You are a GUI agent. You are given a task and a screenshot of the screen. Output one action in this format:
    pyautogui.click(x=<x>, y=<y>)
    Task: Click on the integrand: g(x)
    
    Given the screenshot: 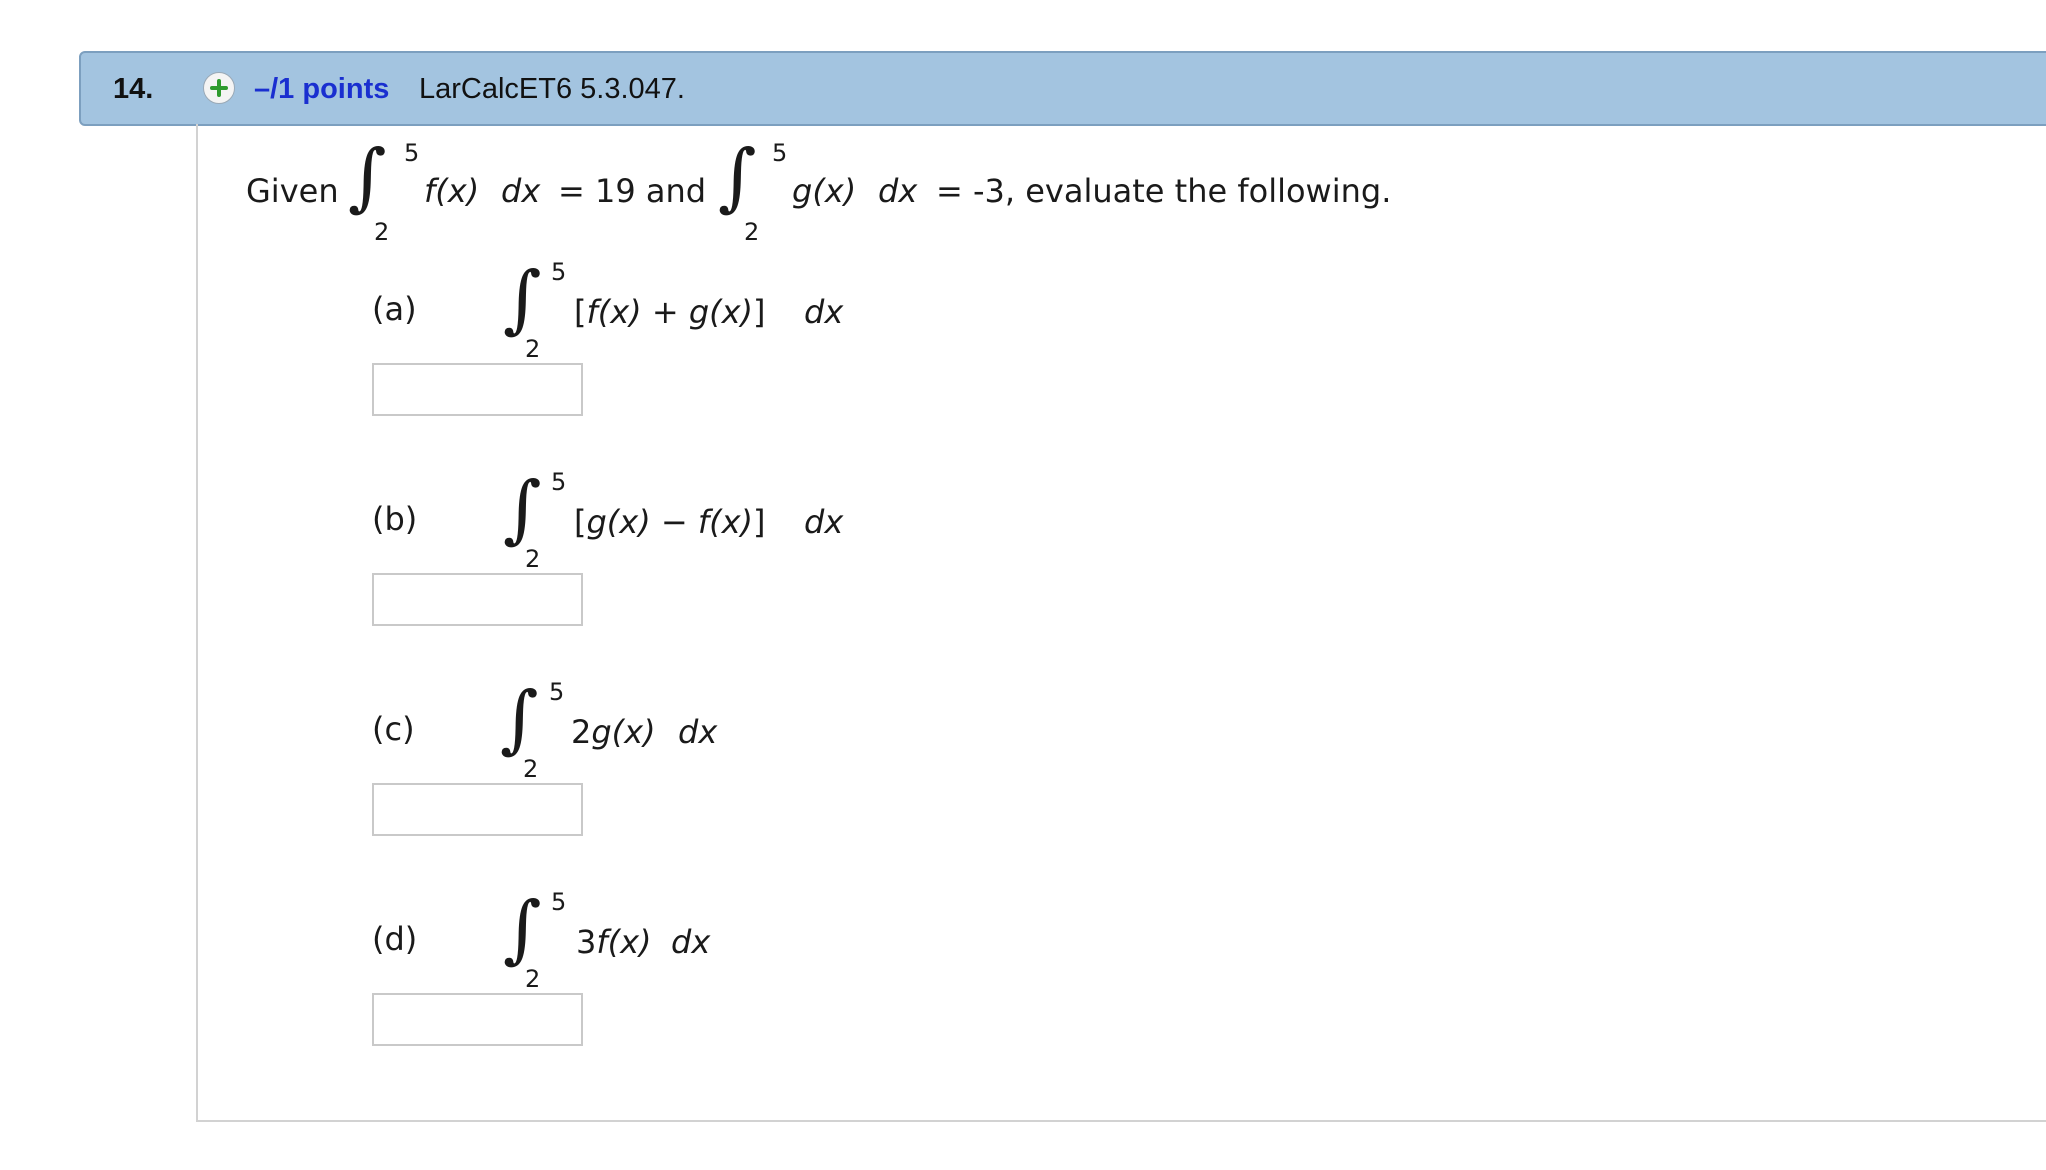 What is the action you would take?
    pyautogui.click(x=824, y=191)
    